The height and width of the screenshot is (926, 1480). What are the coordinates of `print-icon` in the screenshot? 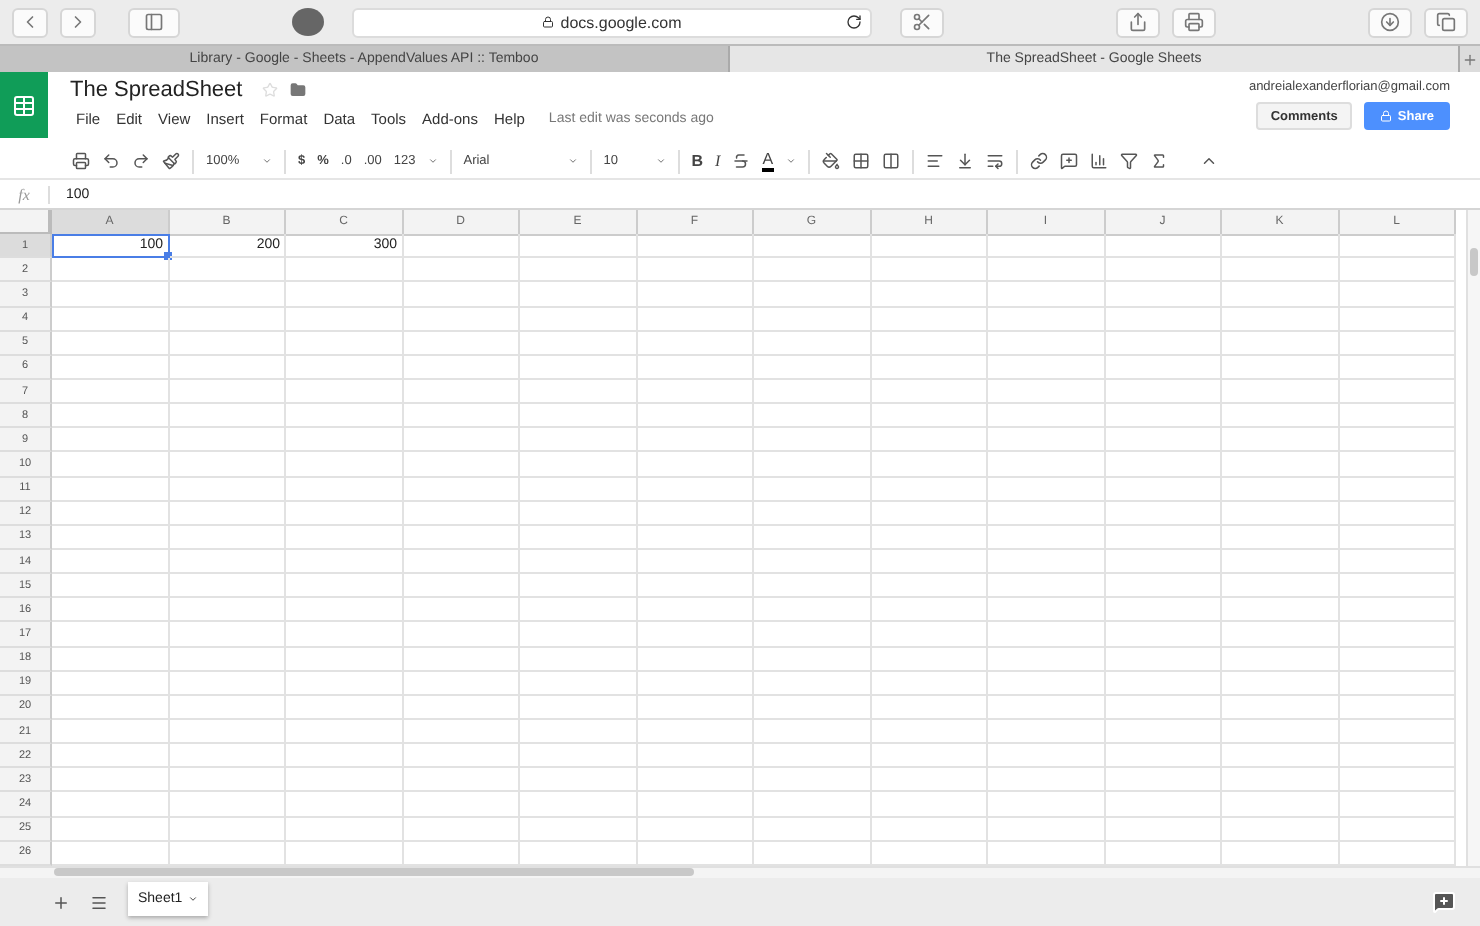 It's located at (81, 161).